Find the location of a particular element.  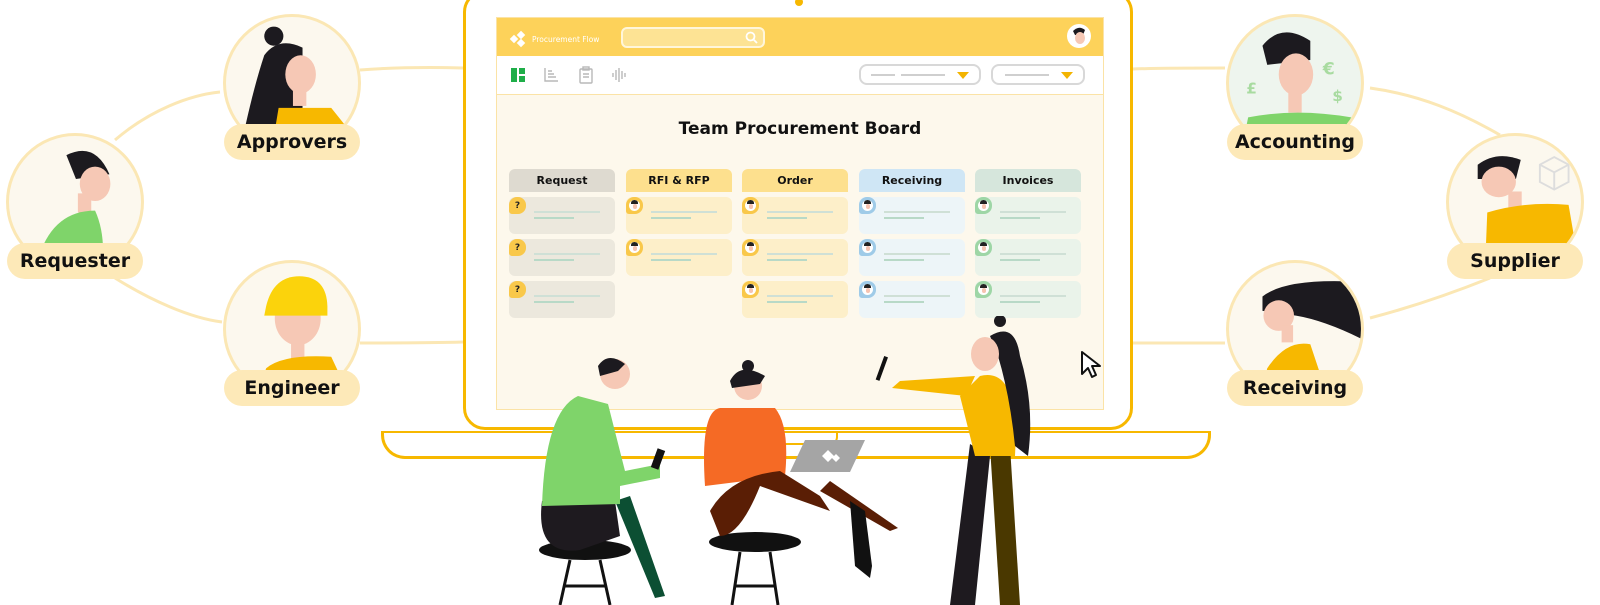

activity-icon is located at coordinates (620, 75).